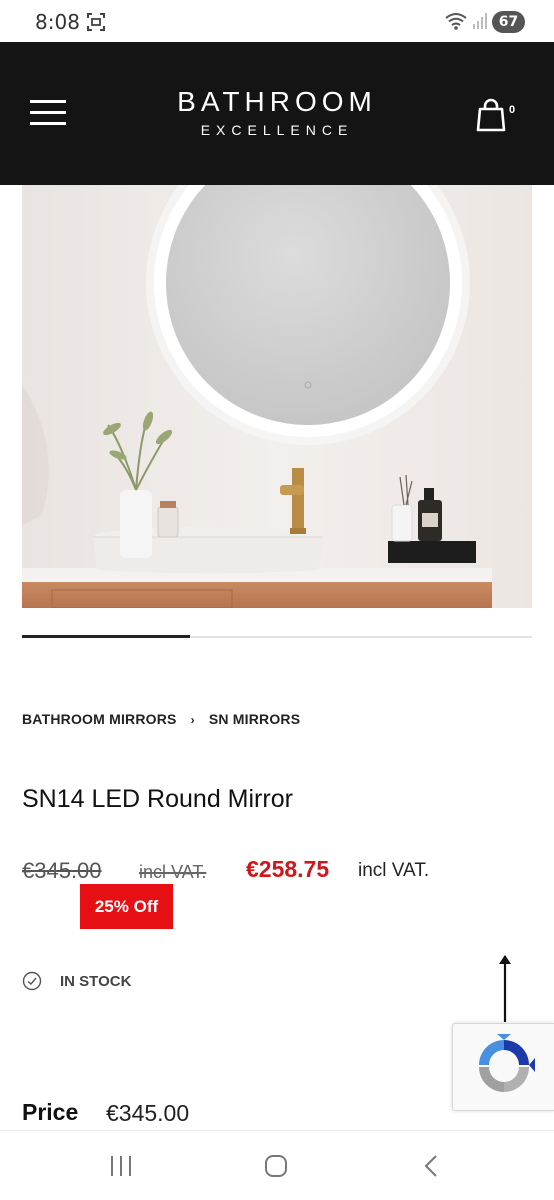 The height and width of the screenshot is (1200, 554). What do you see at coordinates (121, 1166) in the screenshot?
I see `recents-icon` at bounding box center [121, 1166].